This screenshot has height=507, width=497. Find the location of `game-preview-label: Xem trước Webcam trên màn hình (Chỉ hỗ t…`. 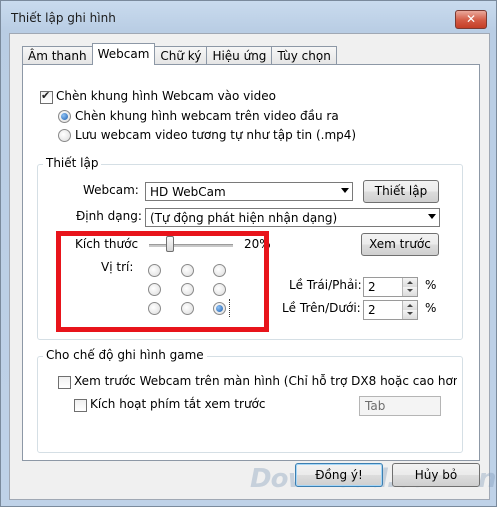

game-preview-label: Xem trước Webcam trên màn hình (Chỉ hỗ t… is located at coordinates (265, 381).